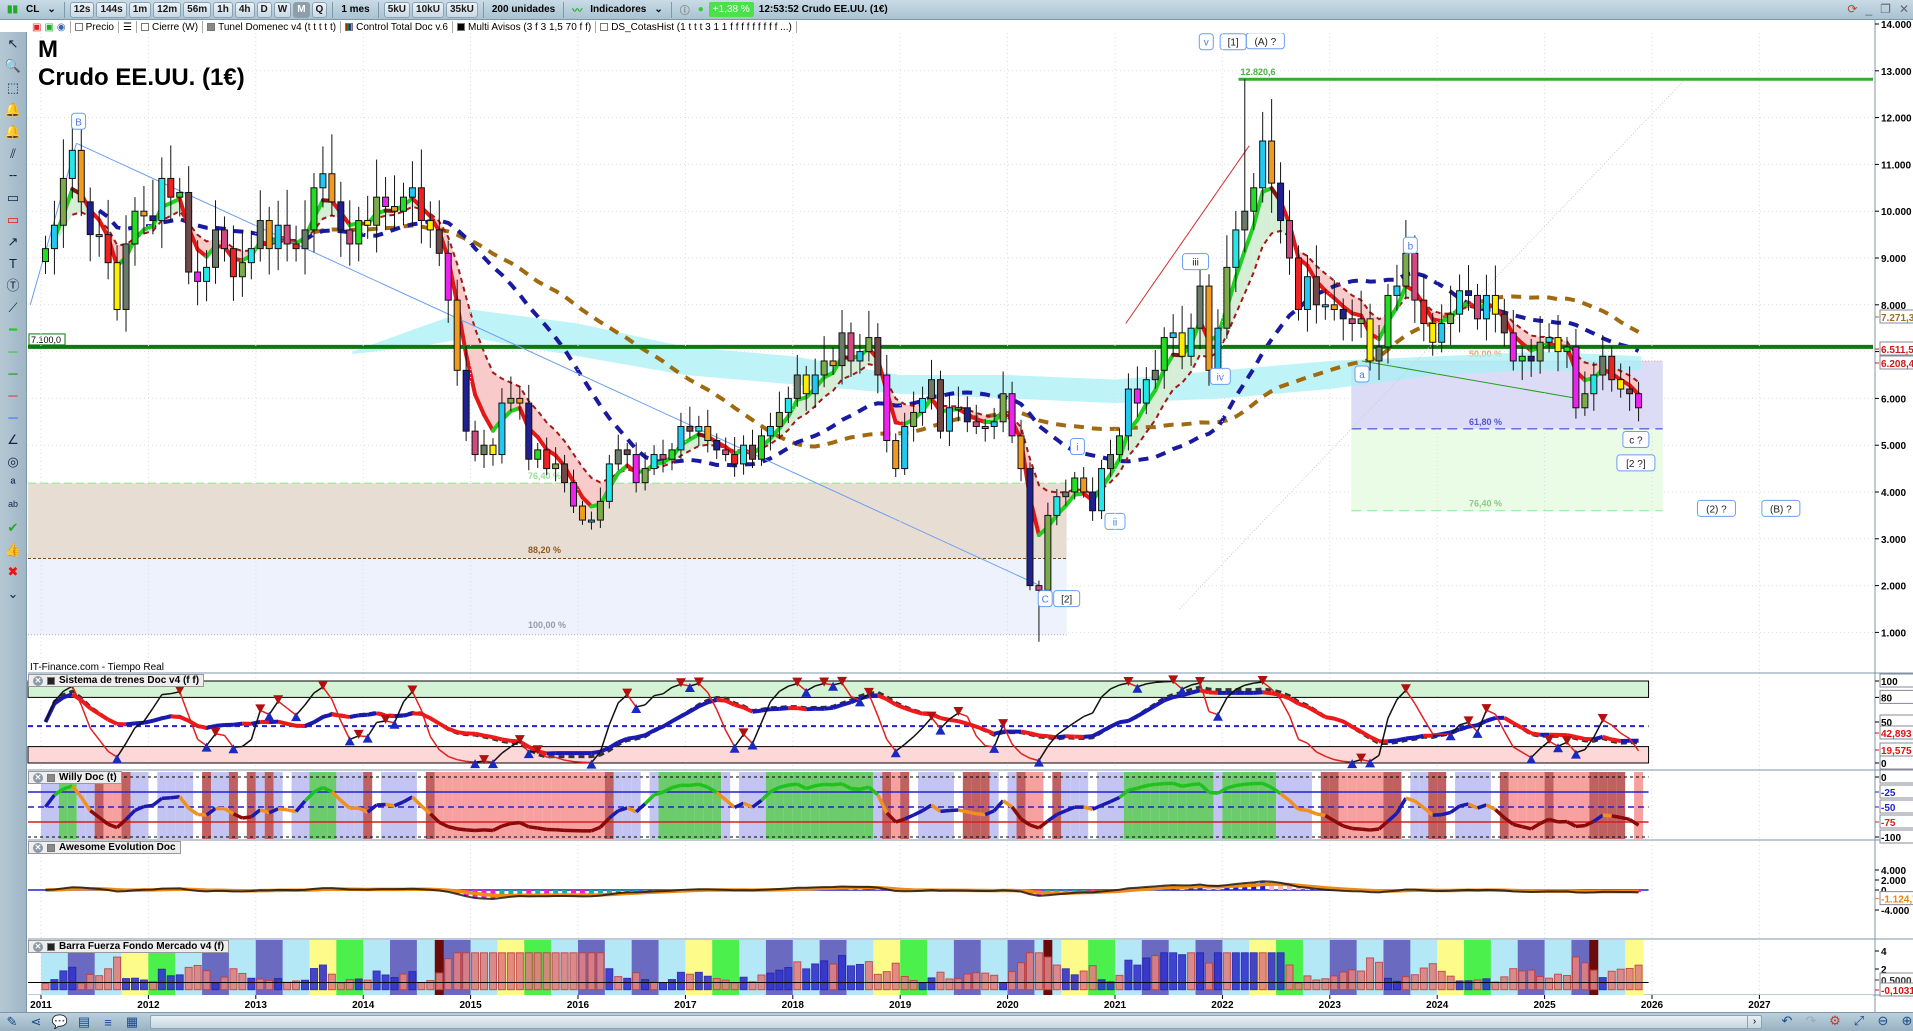 Image resolution: width=1913 pixels, height=1031 pixels. I want to click on wave-label: B, so click(79, 121).